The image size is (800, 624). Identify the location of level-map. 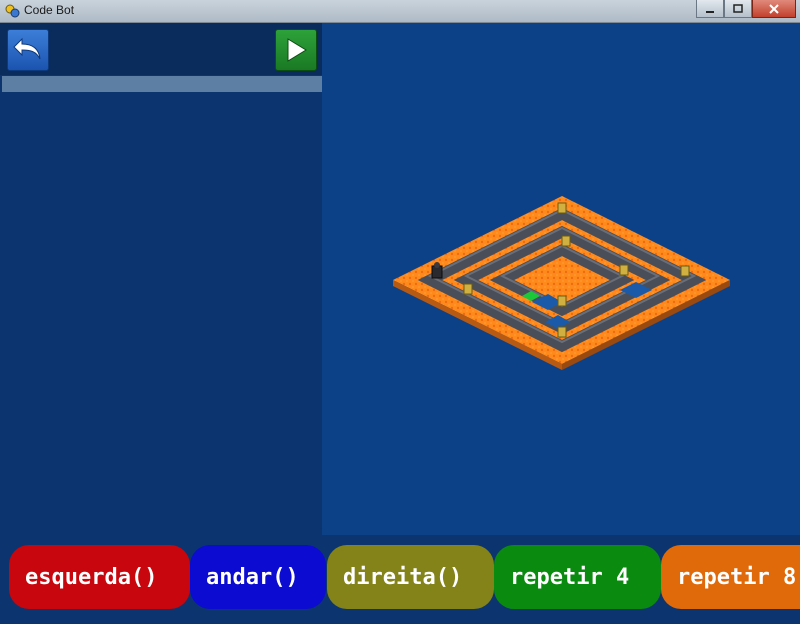
(561, 283).